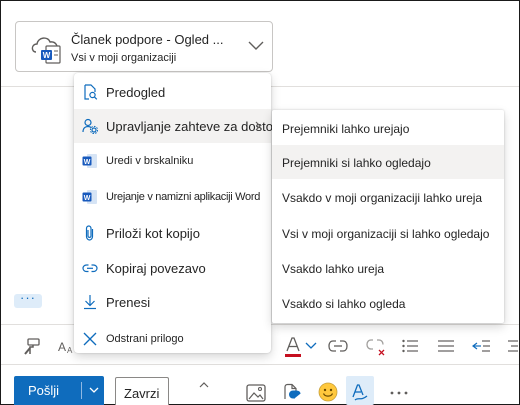  Describe the element at coordinates (150, 161) in the screenshot. I see `menu-item-label: Uredi v brskalniku` at that location.